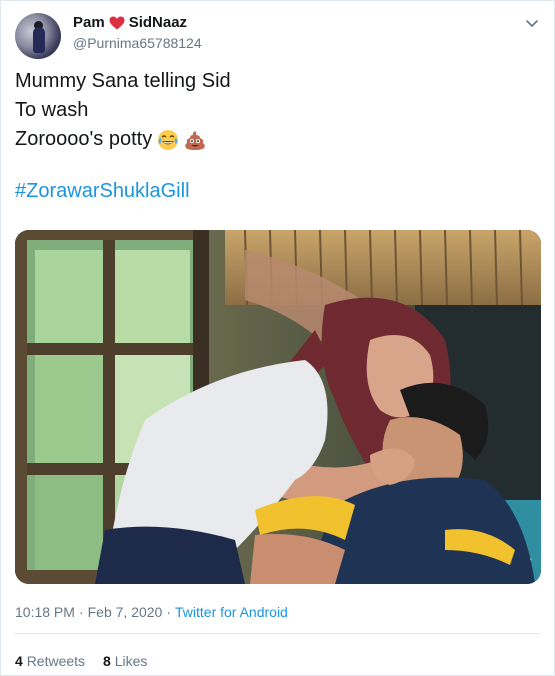 This screenshot has width=555, height=676. I want to click on likes-count: 8, so click(107, 661).